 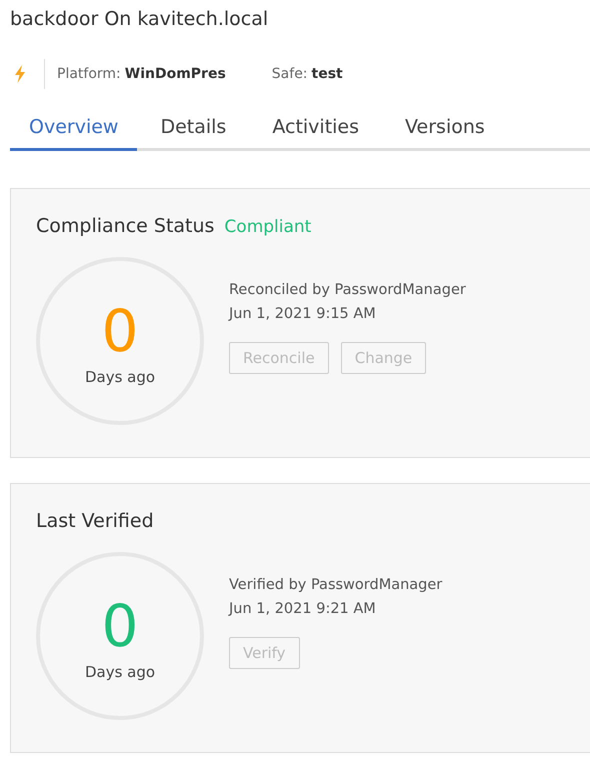 What do you see at coordinates (327, 74) in the screenshot?
I see `safe-value: test` at bounding box center [327, 74].